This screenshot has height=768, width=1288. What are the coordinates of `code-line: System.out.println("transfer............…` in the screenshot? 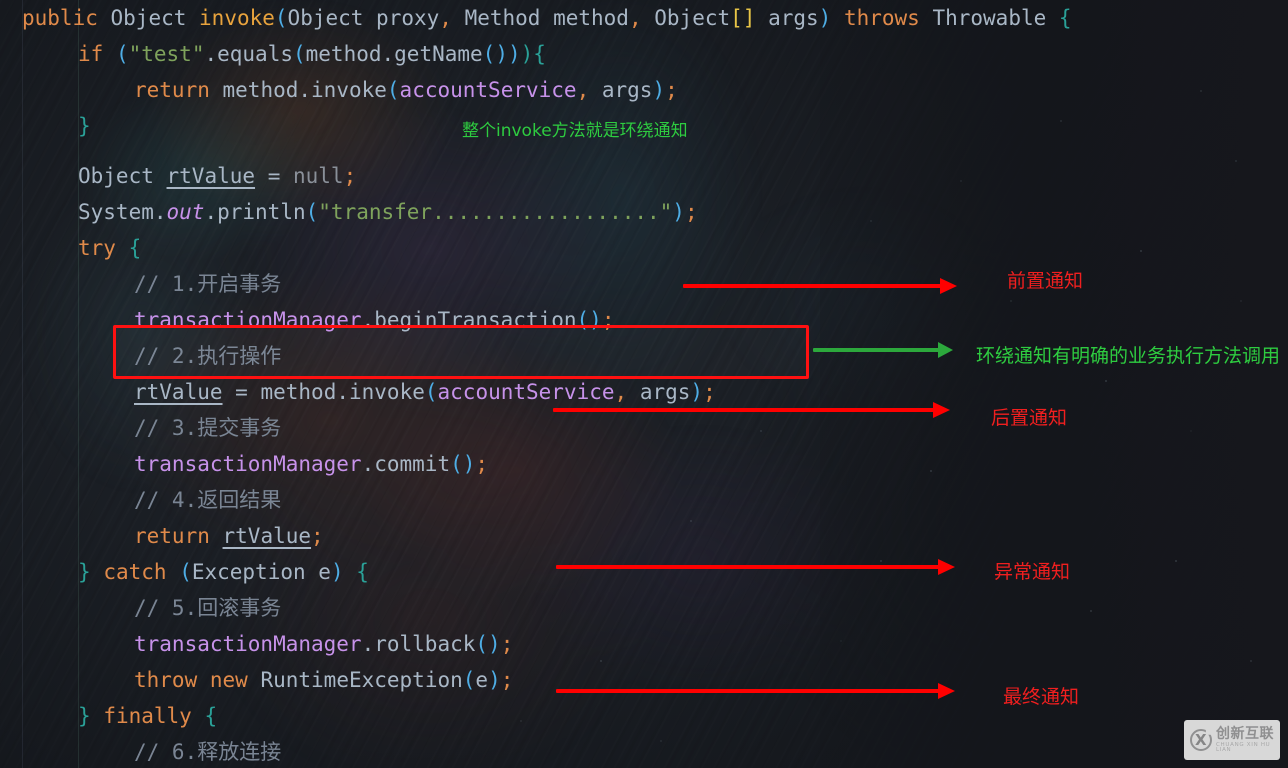 It's located at (388, 212).